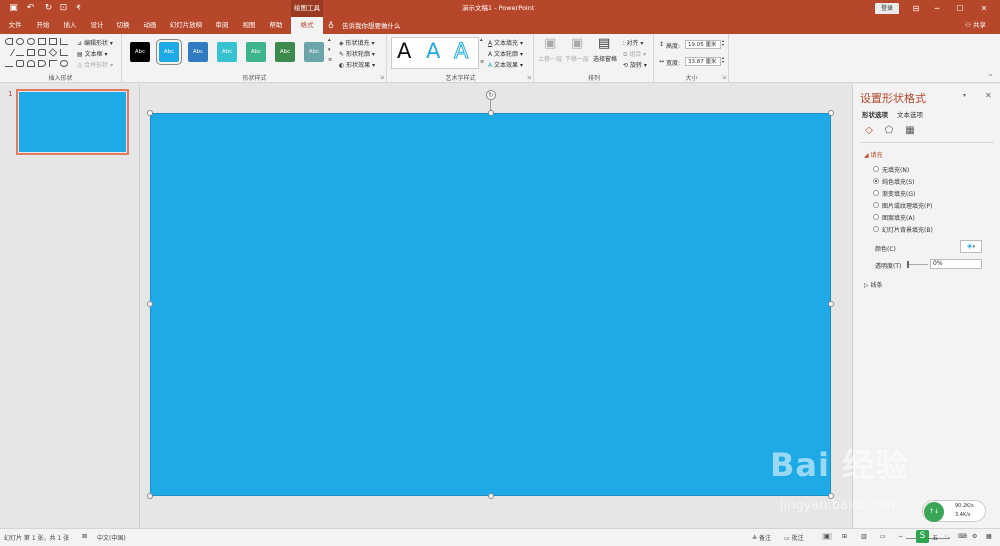  What do you see at coordinates (935, 537) in the screenshot?
I see `ime-mode-icon: 五` at bounding box center [935, 537].